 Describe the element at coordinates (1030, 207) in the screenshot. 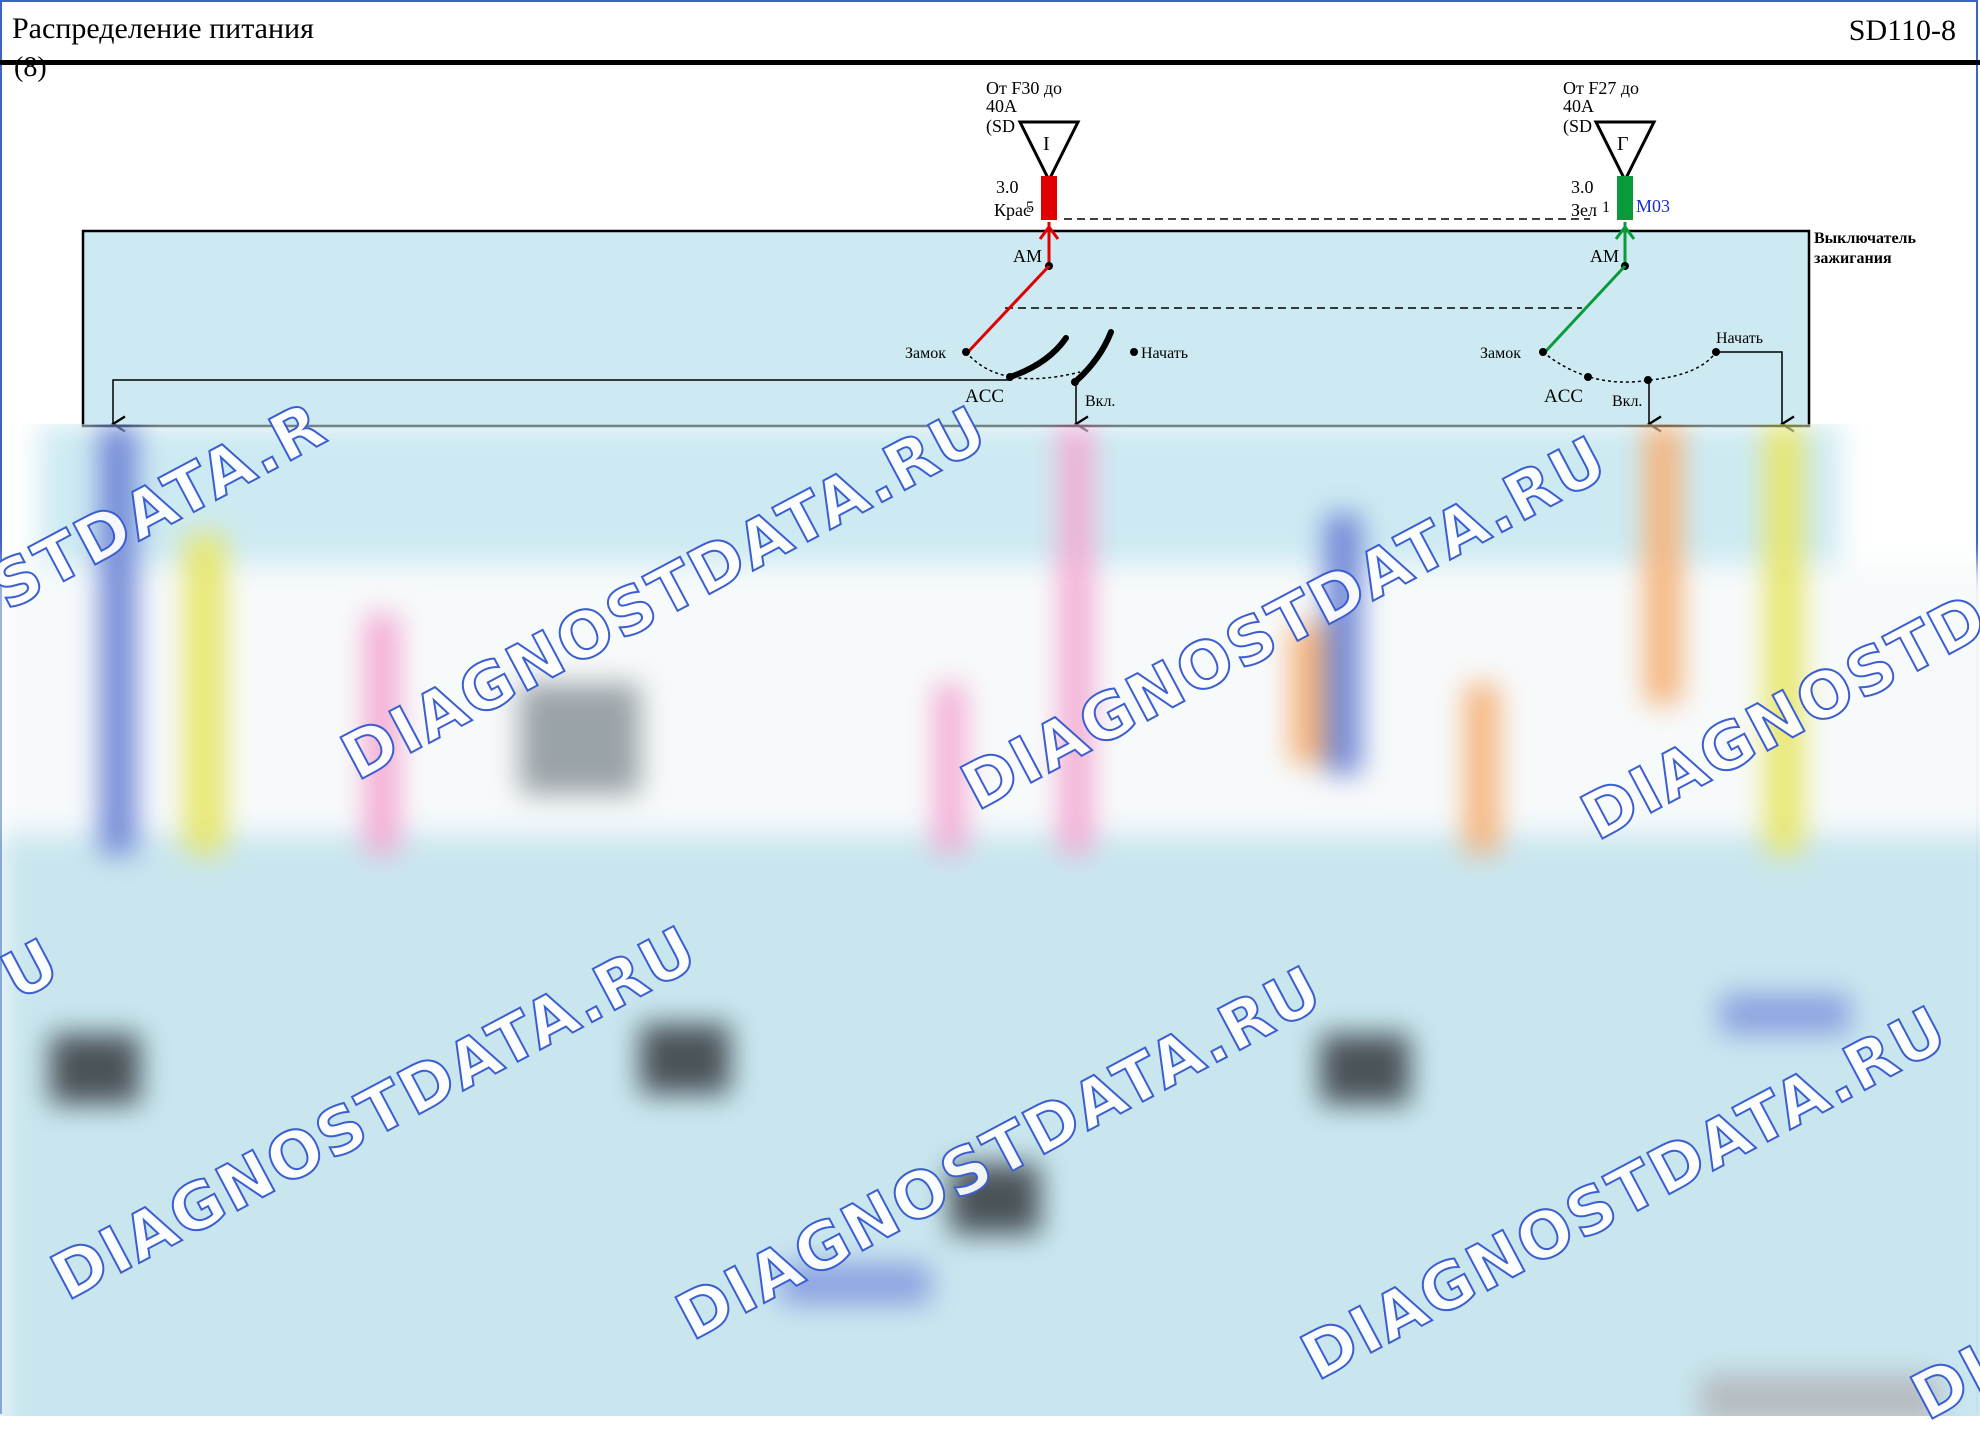

I see `pin-left: 5` at that location.